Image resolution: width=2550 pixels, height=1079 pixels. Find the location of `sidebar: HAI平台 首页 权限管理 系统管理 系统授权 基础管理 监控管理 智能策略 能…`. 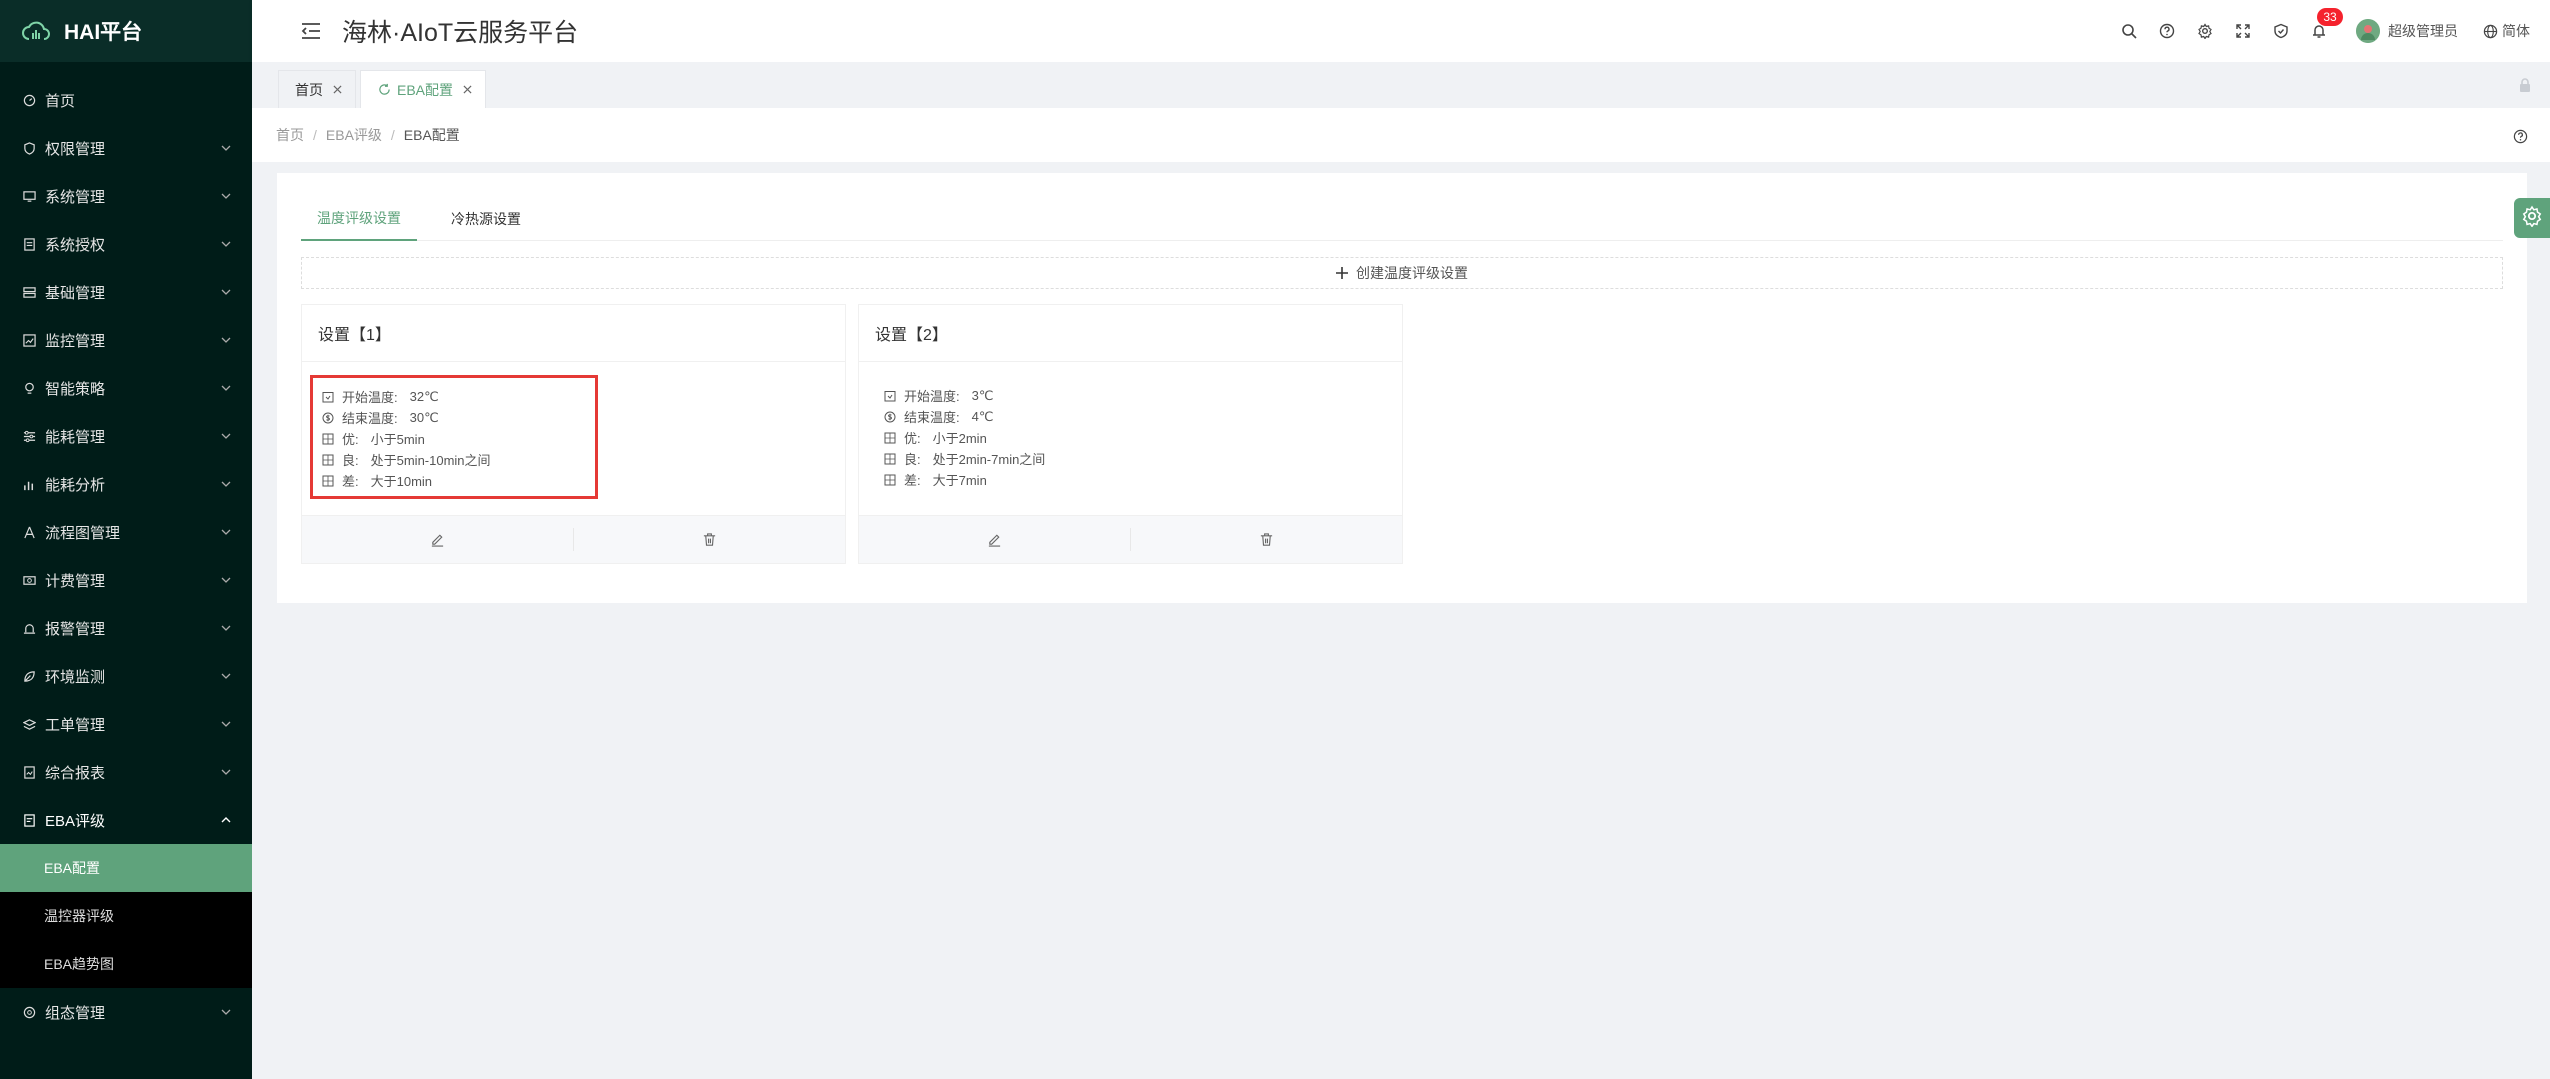

sidebar: HAI平台 首页 权限管理 系统管理 系统授权 基础管理 监控管理 智能策略 能… is located at coordinates (126, 539).